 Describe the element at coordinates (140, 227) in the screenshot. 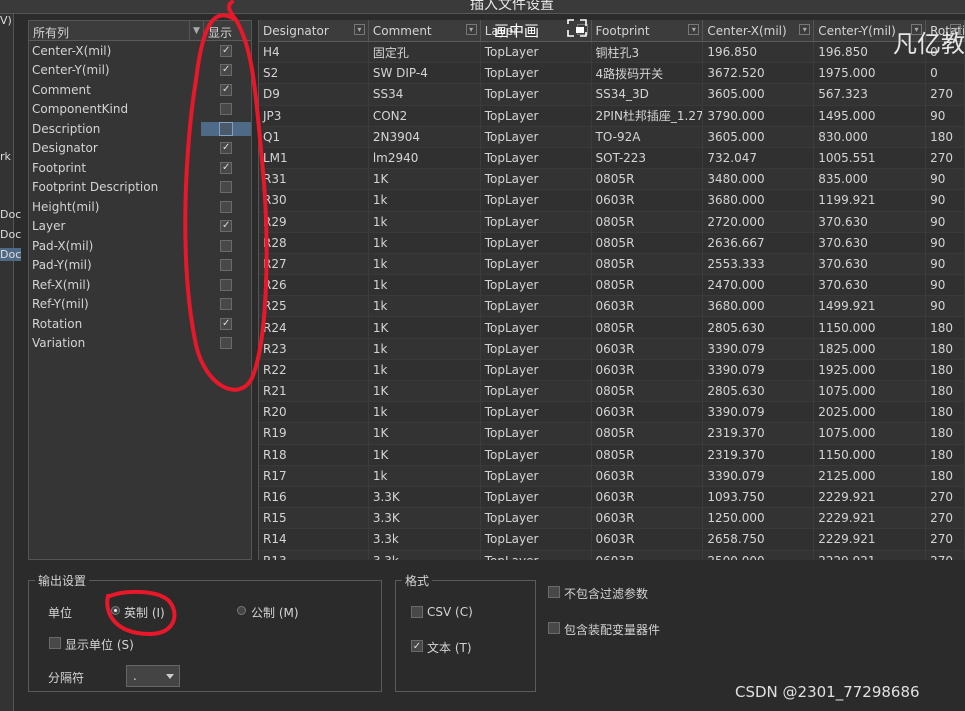

I see `column-item: Layer ✓` at that location.